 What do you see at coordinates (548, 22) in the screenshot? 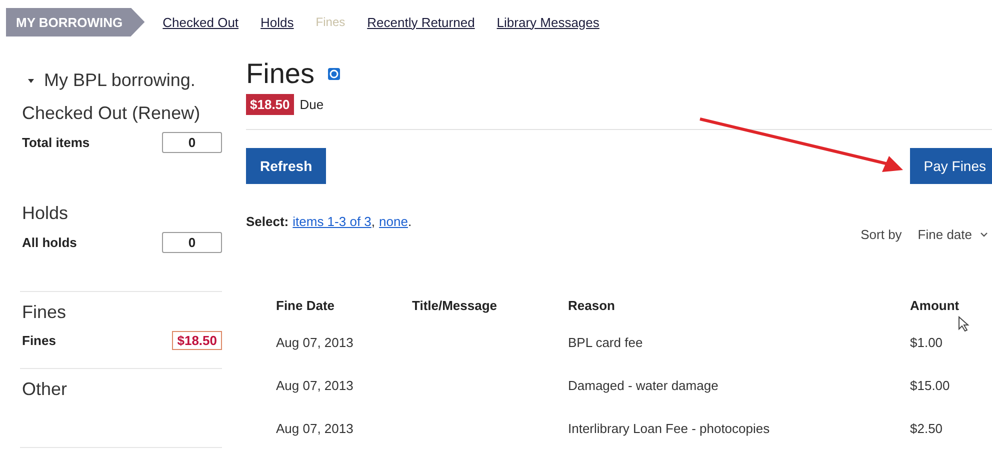
I see `nav-tab: Library Messages` at bounding box center [548, 22].